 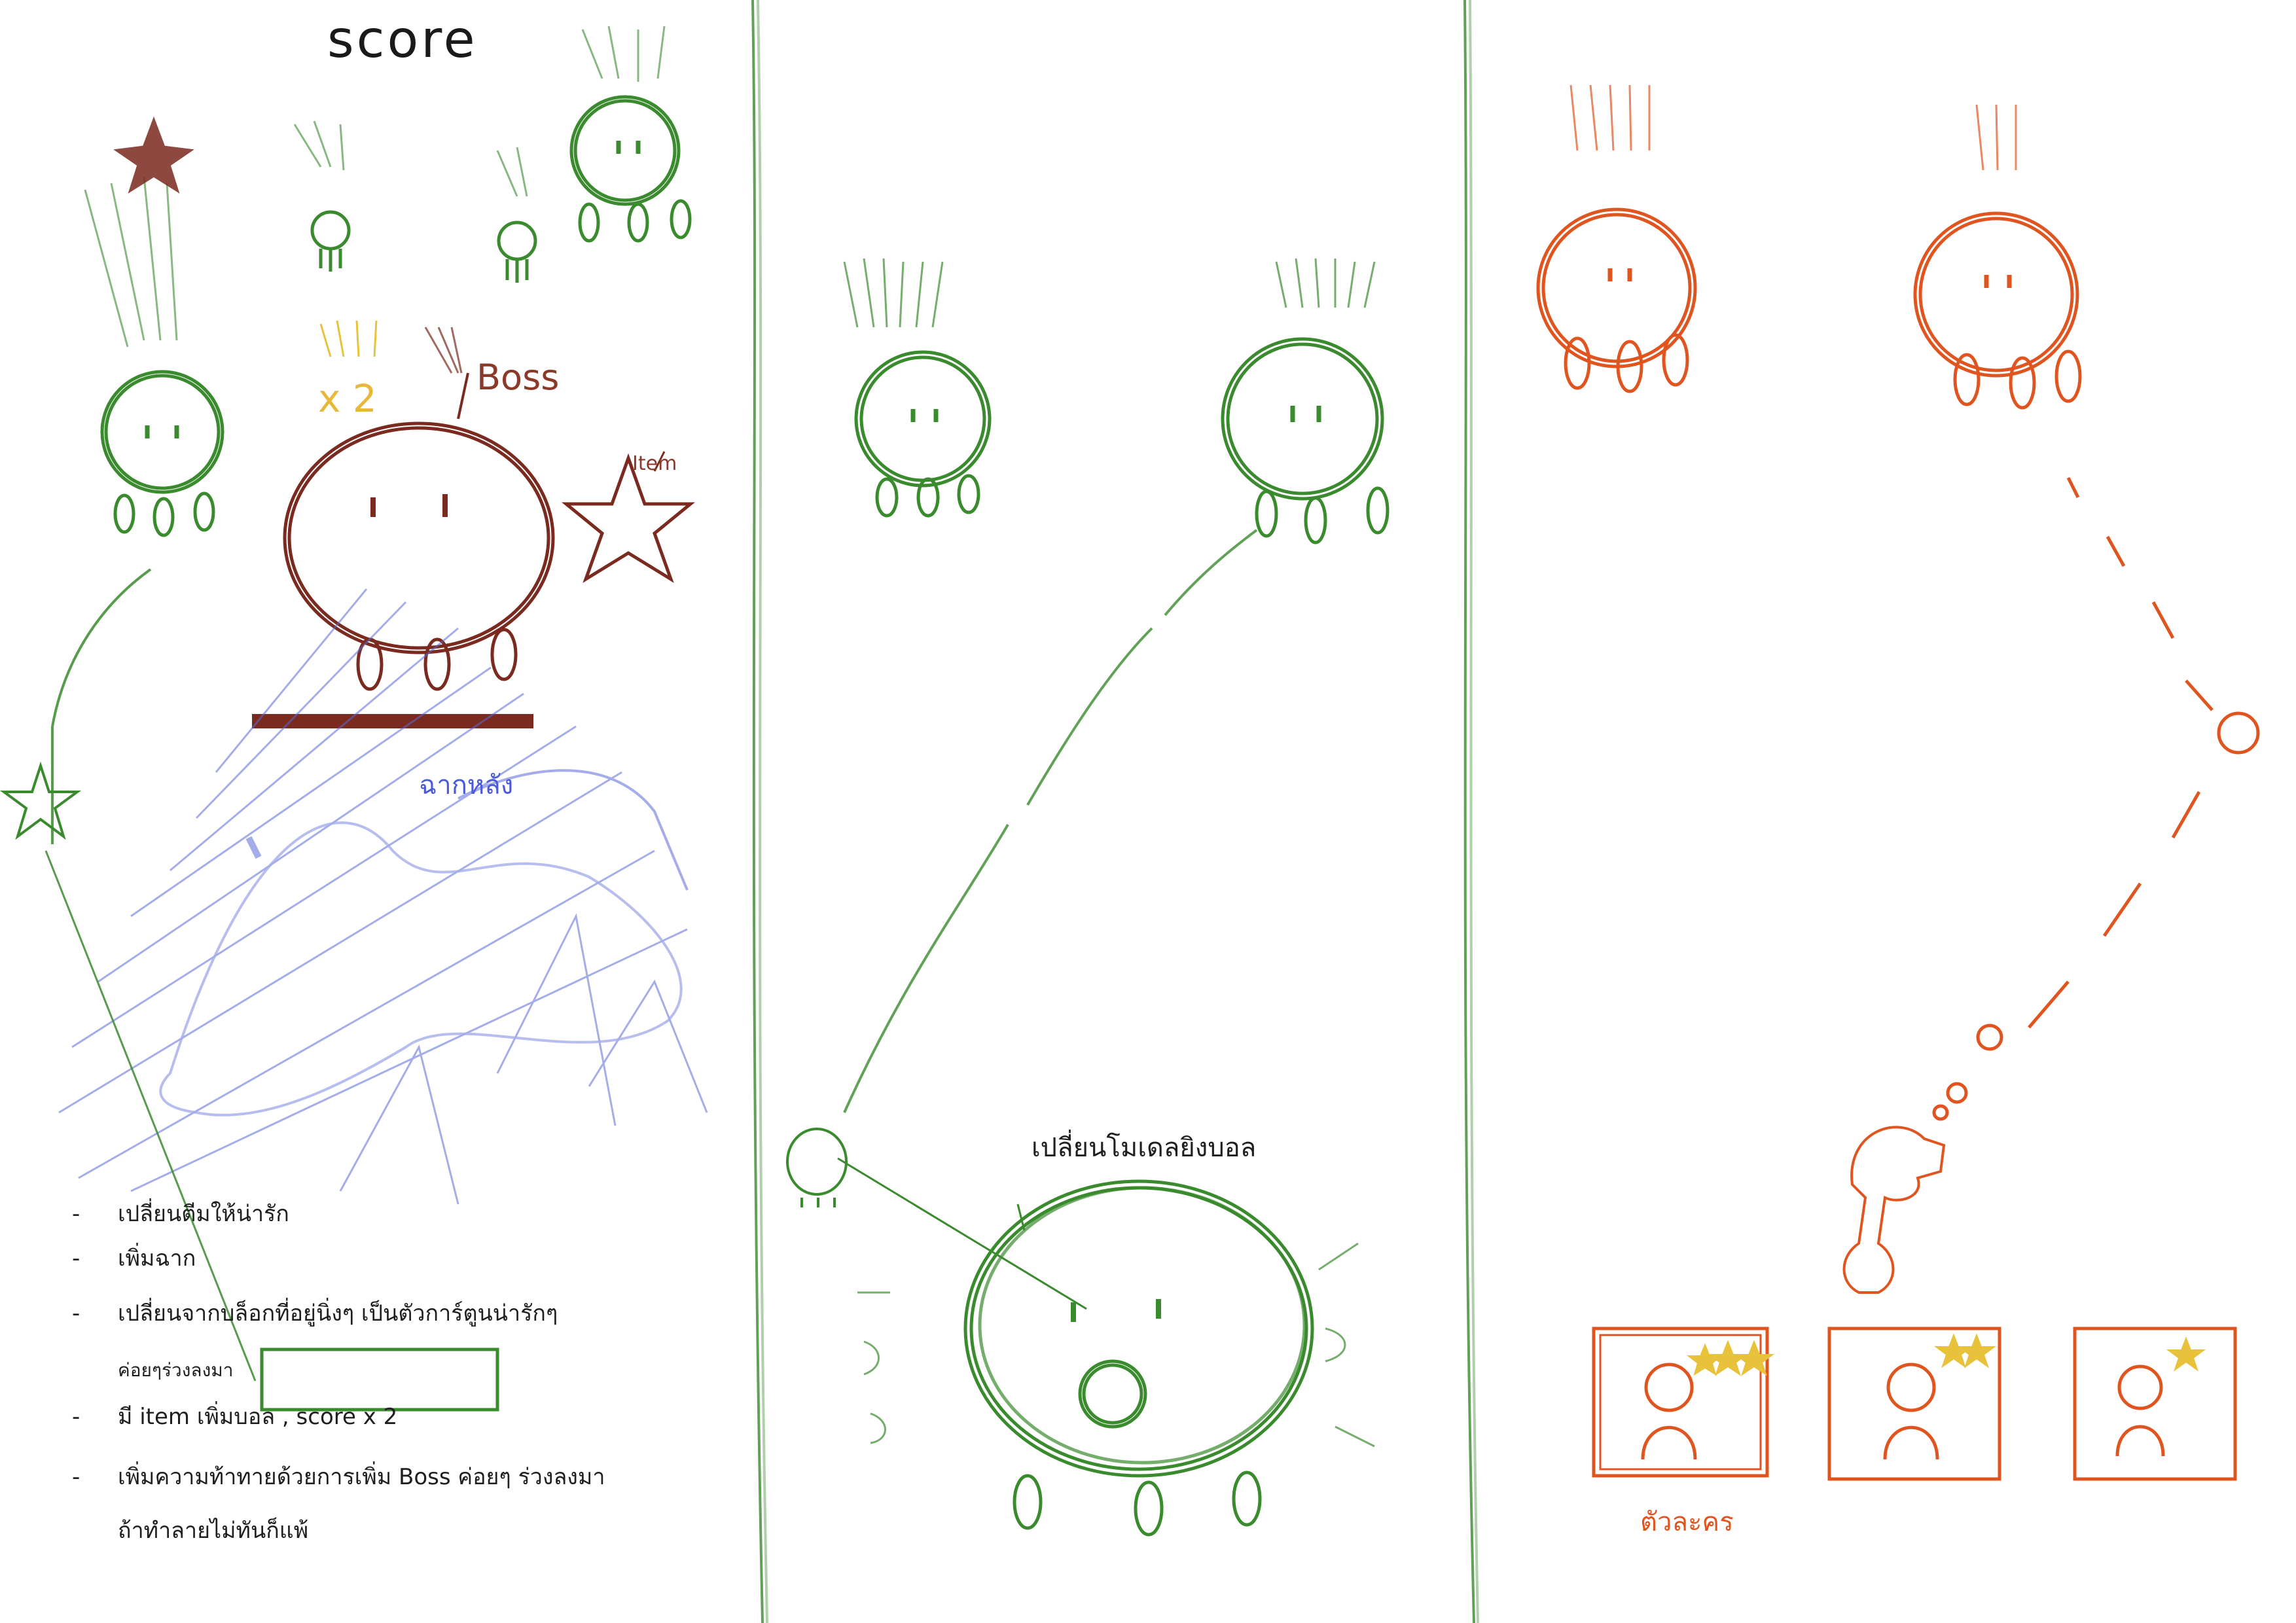 What do you see at coordinates (176, 1370) in the screenshot?
I see `note-item: ค่อยๆร่วงลงมา` at bounding box center [176, 1370].